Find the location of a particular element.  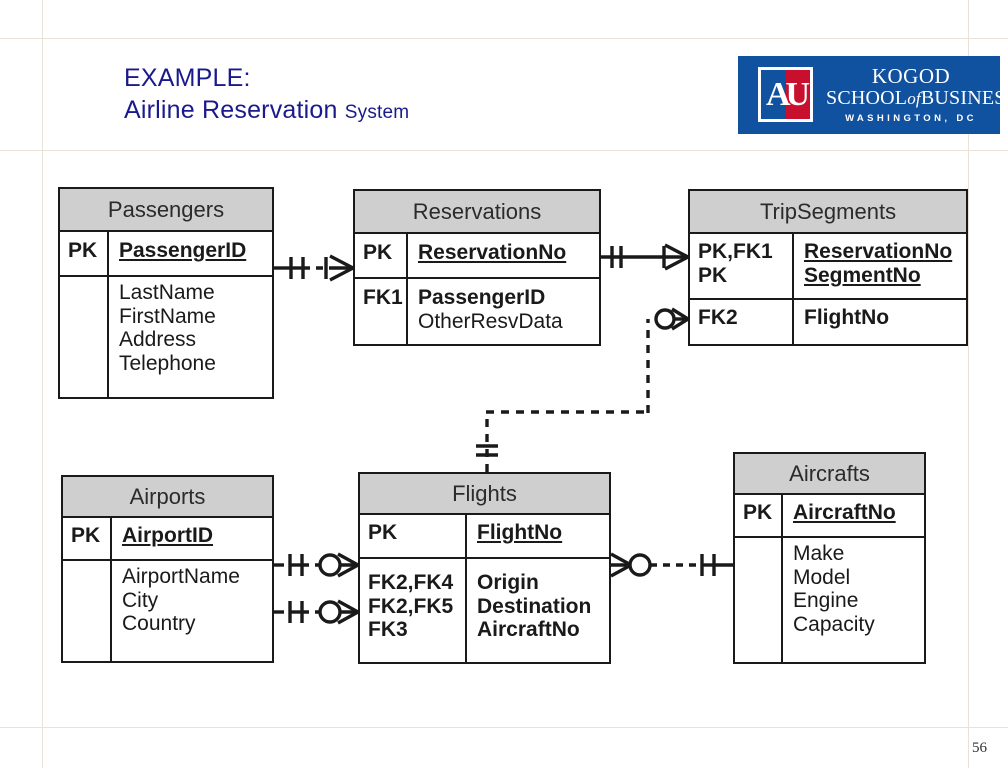

key-label: PK,FK1 is located at coordinates (735, 251).